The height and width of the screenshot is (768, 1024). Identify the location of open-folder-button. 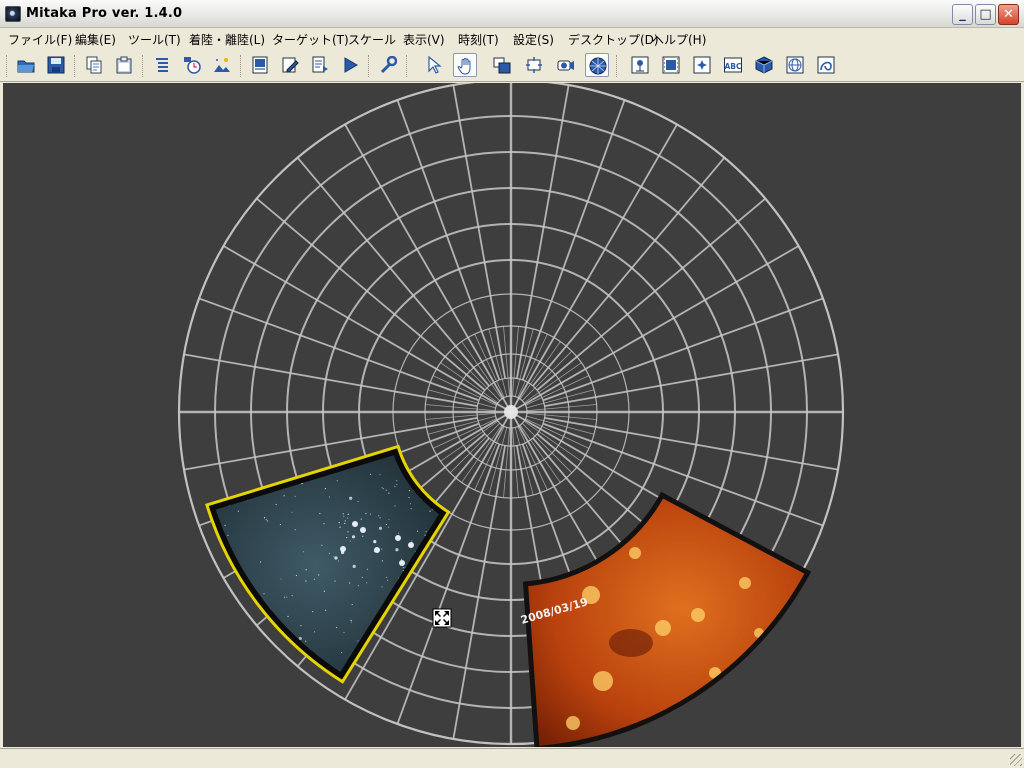
(26, 65).